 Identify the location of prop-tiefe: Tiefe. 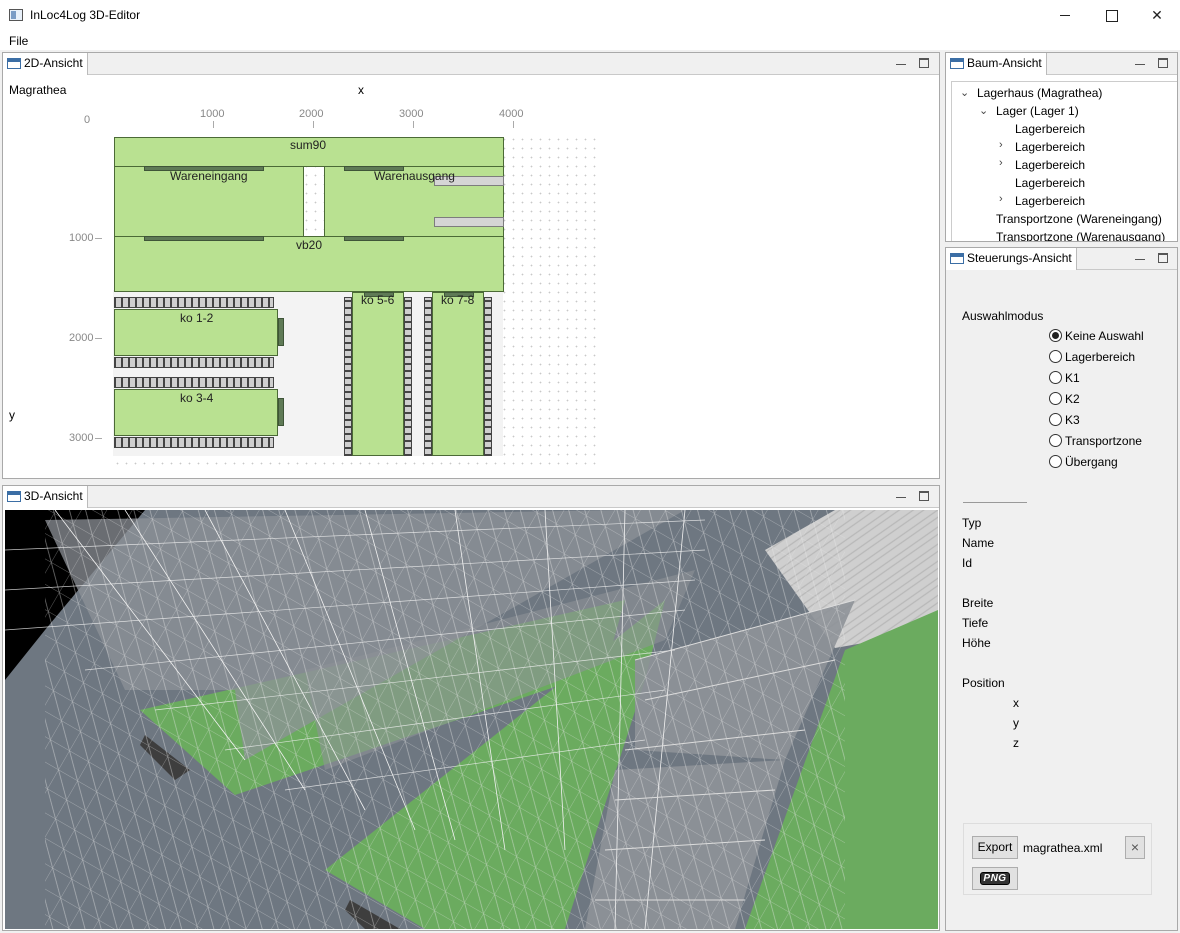
(975, 623).